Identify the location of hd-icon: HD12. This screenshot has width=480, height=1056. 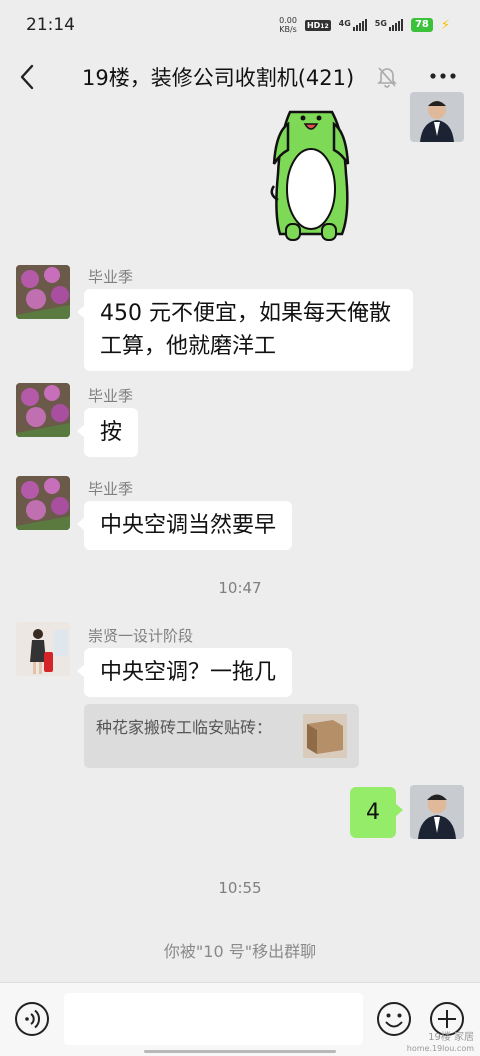
(317, 25).